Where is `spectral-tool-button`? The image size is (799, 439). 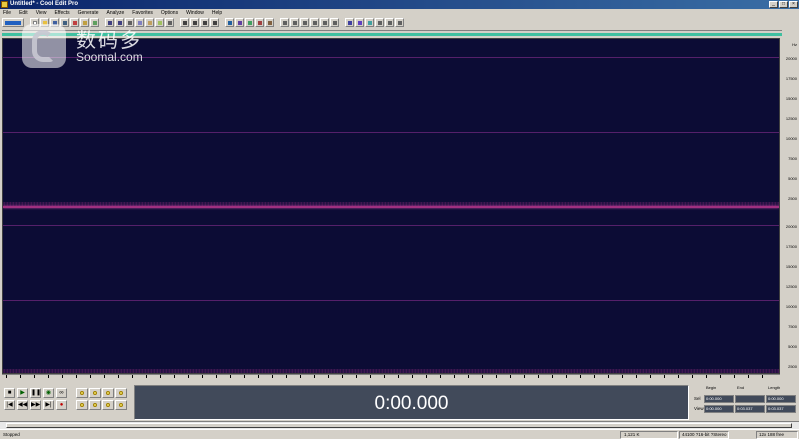
spectral-tool-button is located at coordinates (204, 22).